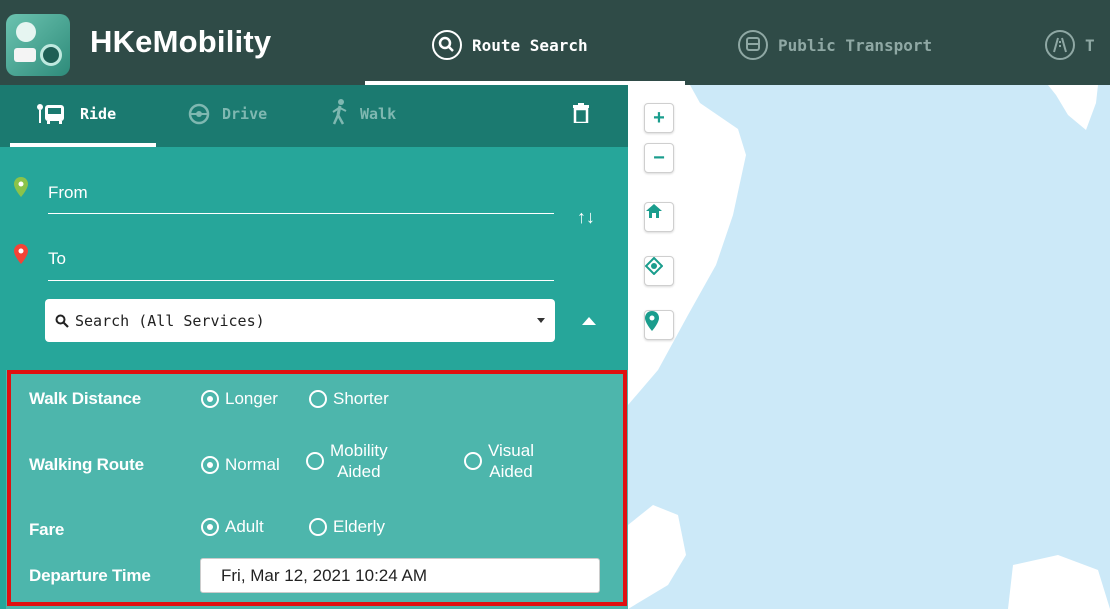  Describe the element at coordinates (301, 280) in the screenshot. I see `to-underline` at that location.